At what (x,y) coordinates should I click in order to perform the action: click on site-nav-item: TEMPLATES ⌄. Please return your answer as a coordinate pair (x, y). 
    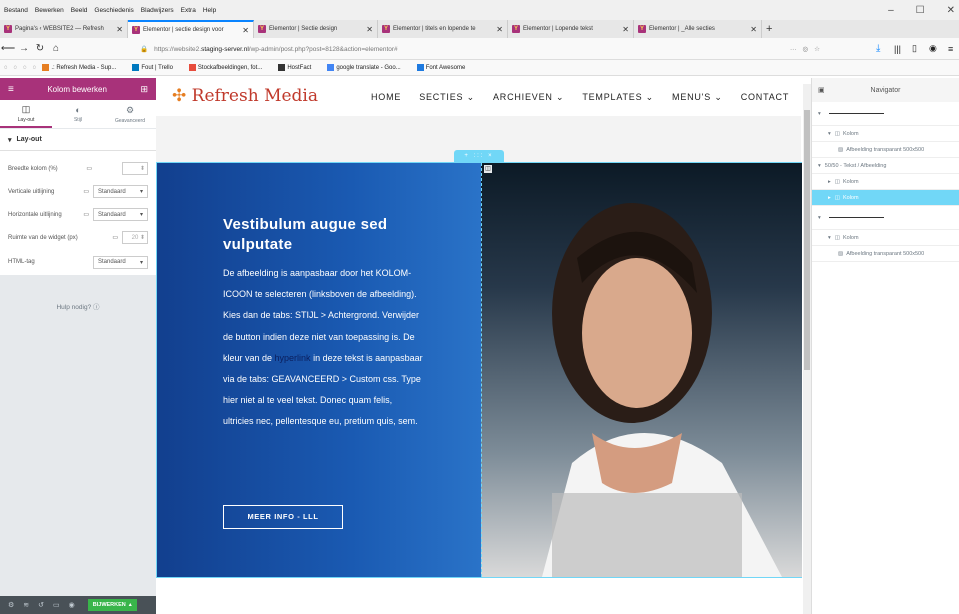
    Looking at the image, I should click on (618, 97).